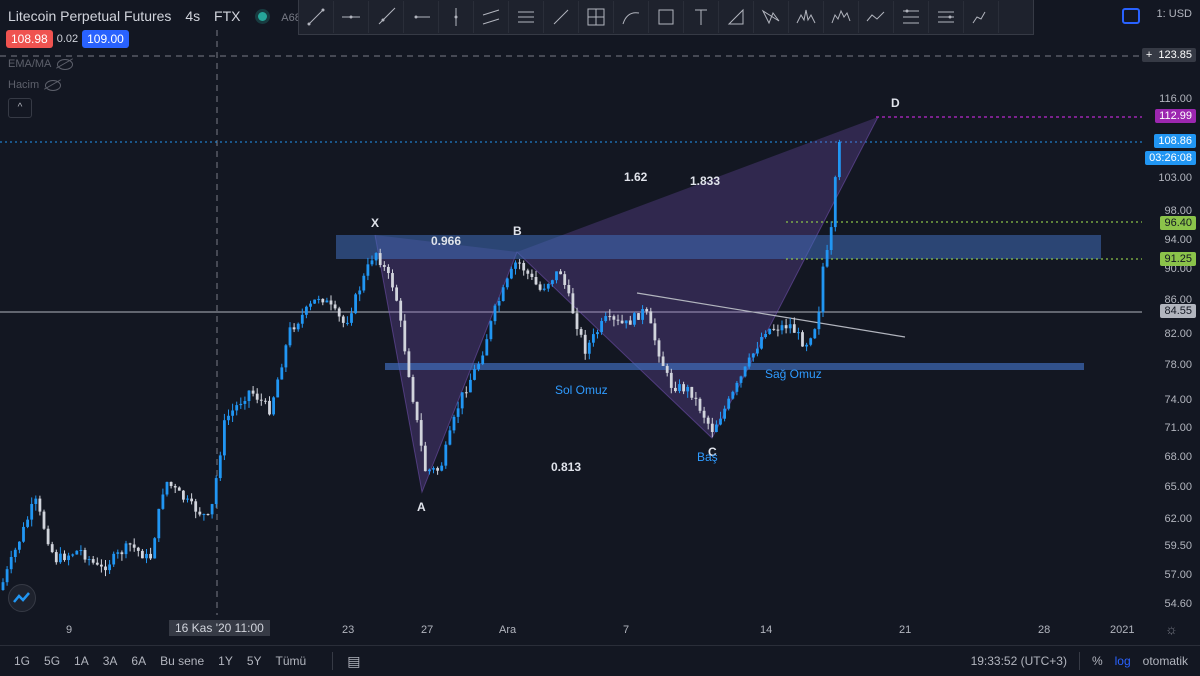 This screenshot has width=1200, height=676. Describe the element at coordinates (182, 661) in the screenshot. I see `range-ytd: Bu sene` at that location.